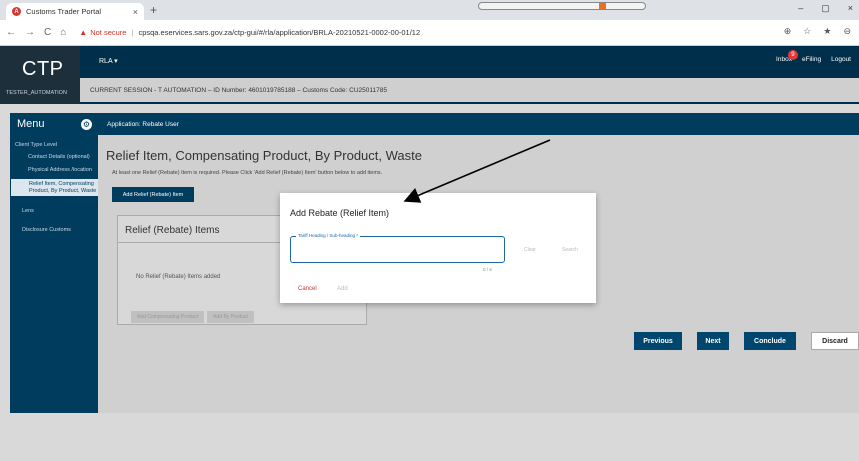  What do you see at coordinates (43, 69) in the screenshot?
I see `ctp-logo: CTP` at bounding box center [43, 69].